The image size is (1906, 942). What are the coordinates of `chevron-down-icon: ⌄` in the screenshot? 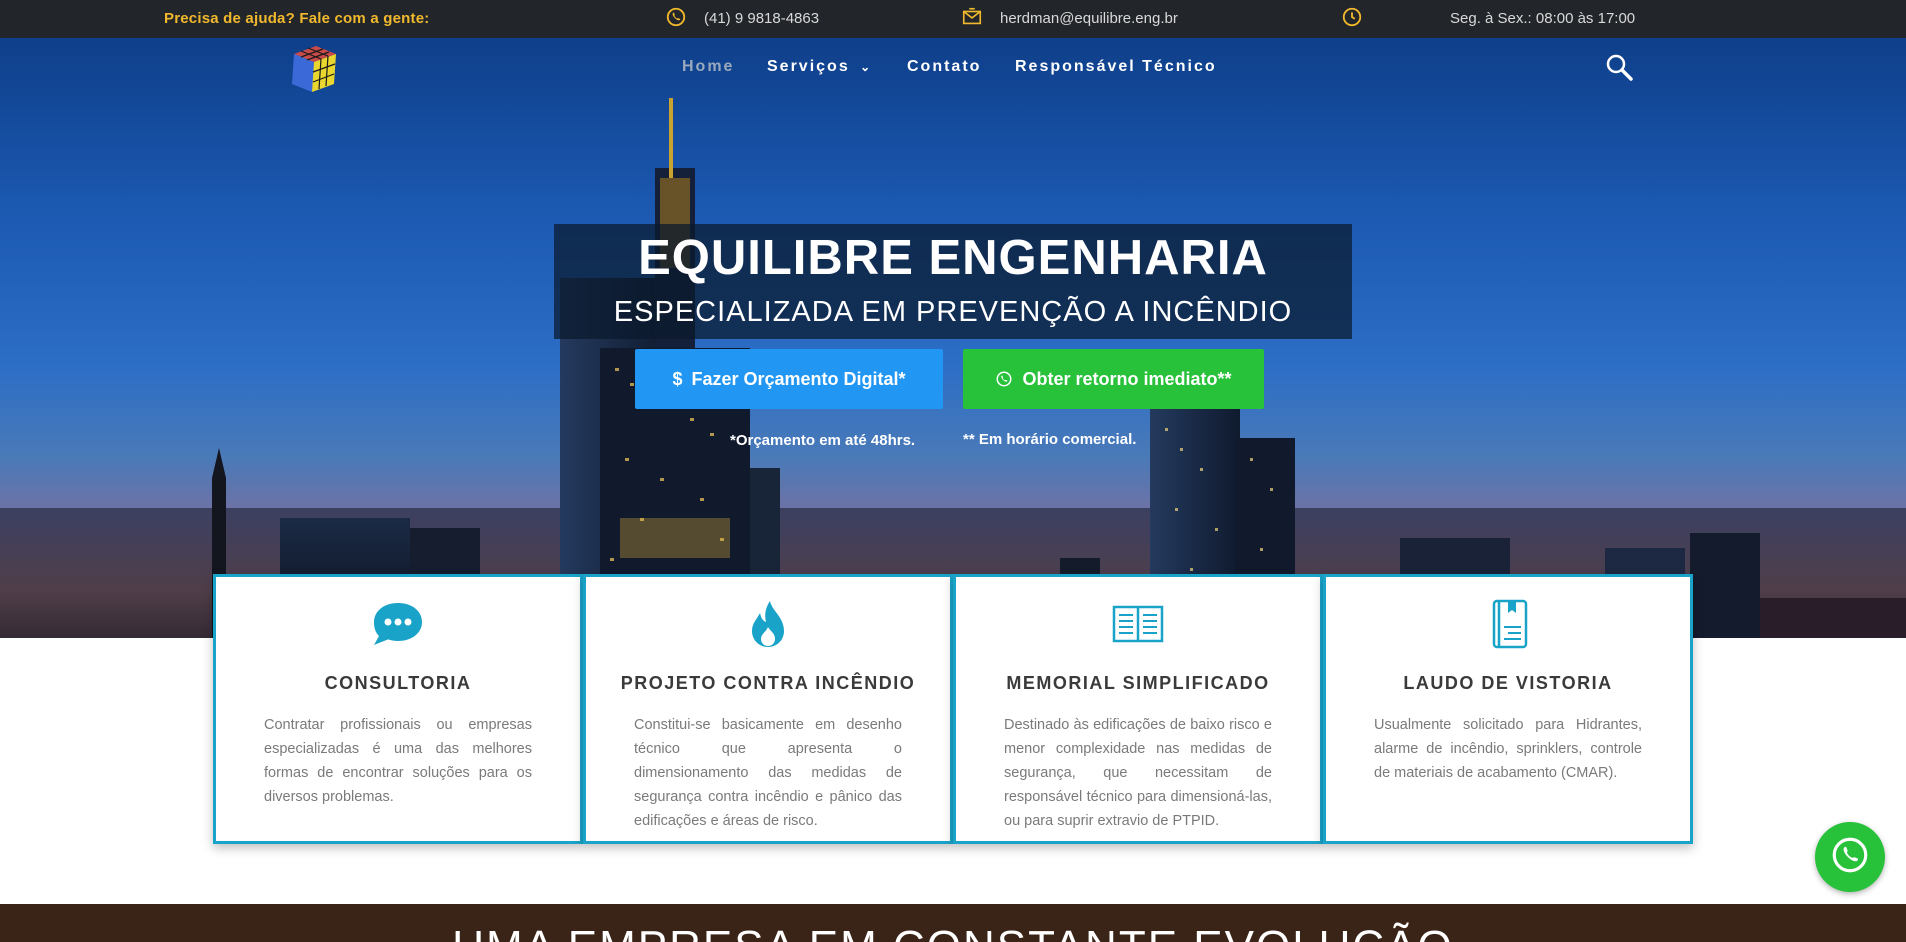 It's located at (866, 67).